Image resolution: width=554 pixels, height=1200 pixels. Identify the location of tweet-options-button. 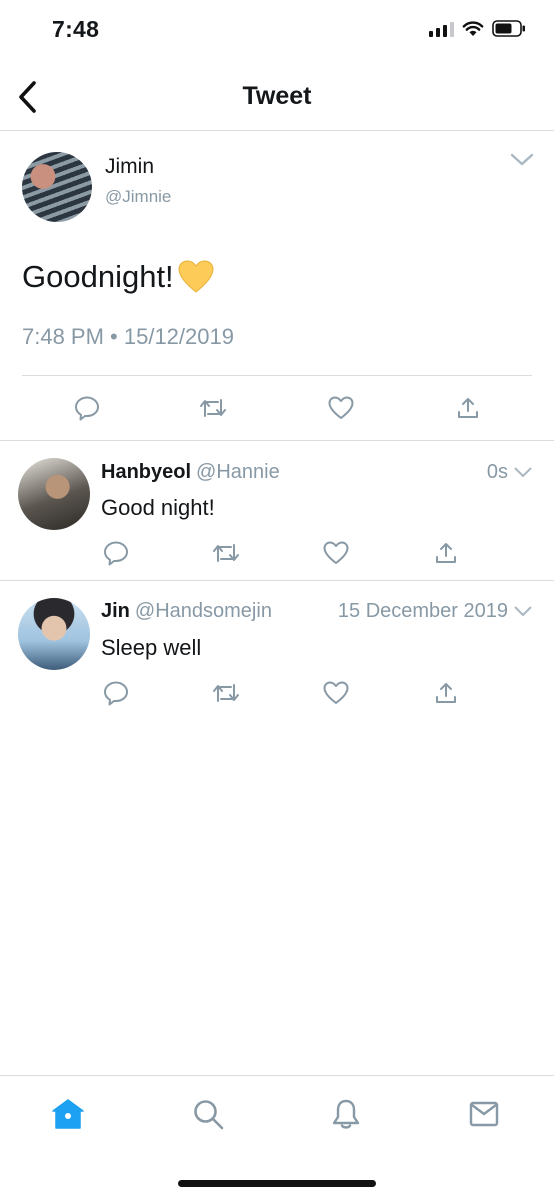
(522, 162).